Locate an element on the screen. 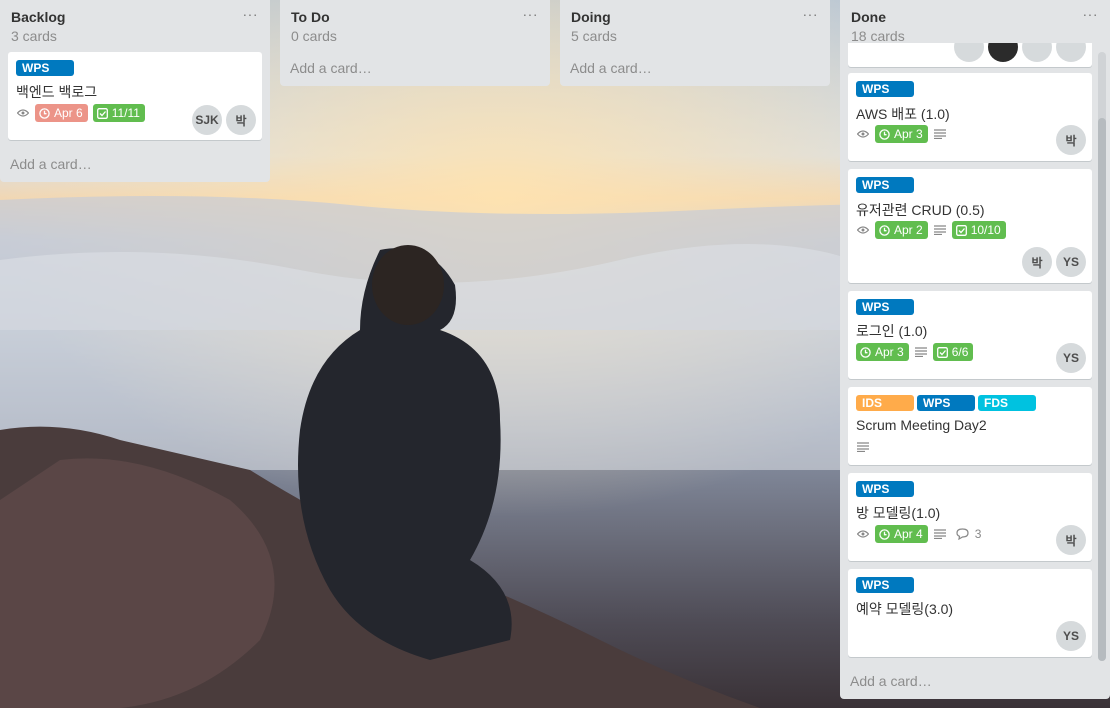 This screenshot has width=1110, height=708. card: WPS 유저관련 CRUD (0.5) Apr 2 10/10 박 YS is located at coordinates (970, 226).